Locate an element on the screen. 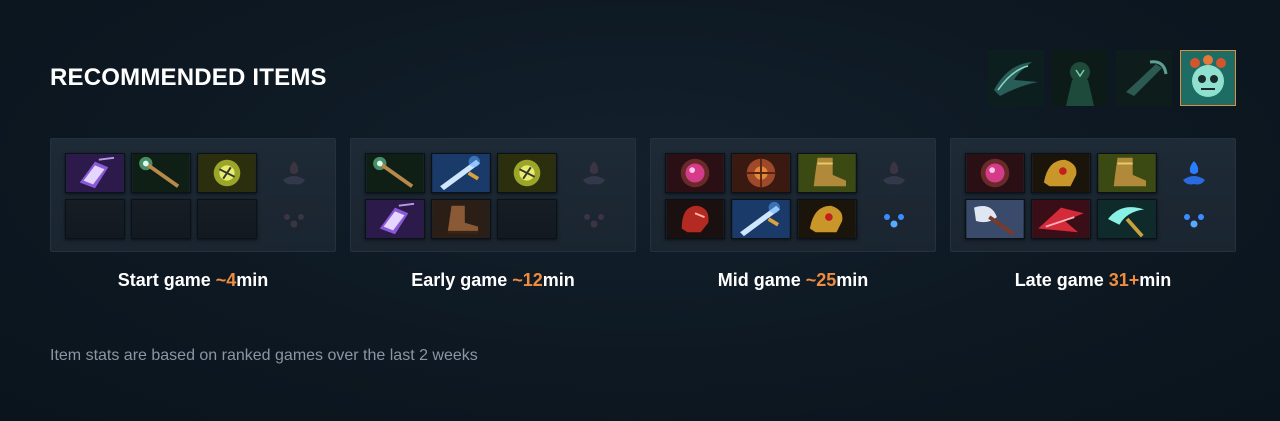 The width and height of the screenshot is (1280, 421). ability-1-icon is located at coordinates (1016, 78).